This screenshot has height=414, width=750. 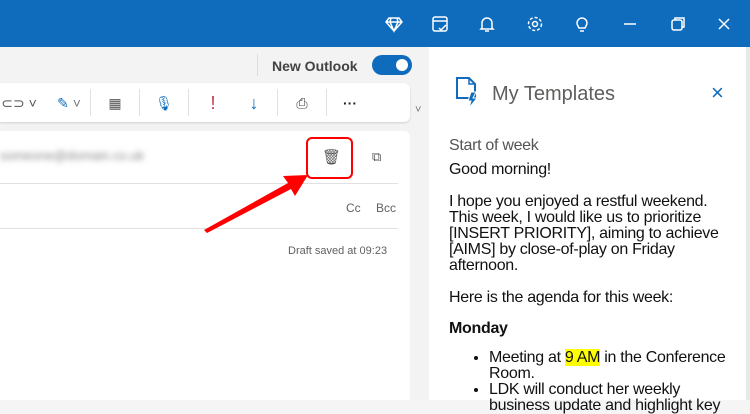 I want to click on close-panel-button: ×, so click(x=717, y=93).